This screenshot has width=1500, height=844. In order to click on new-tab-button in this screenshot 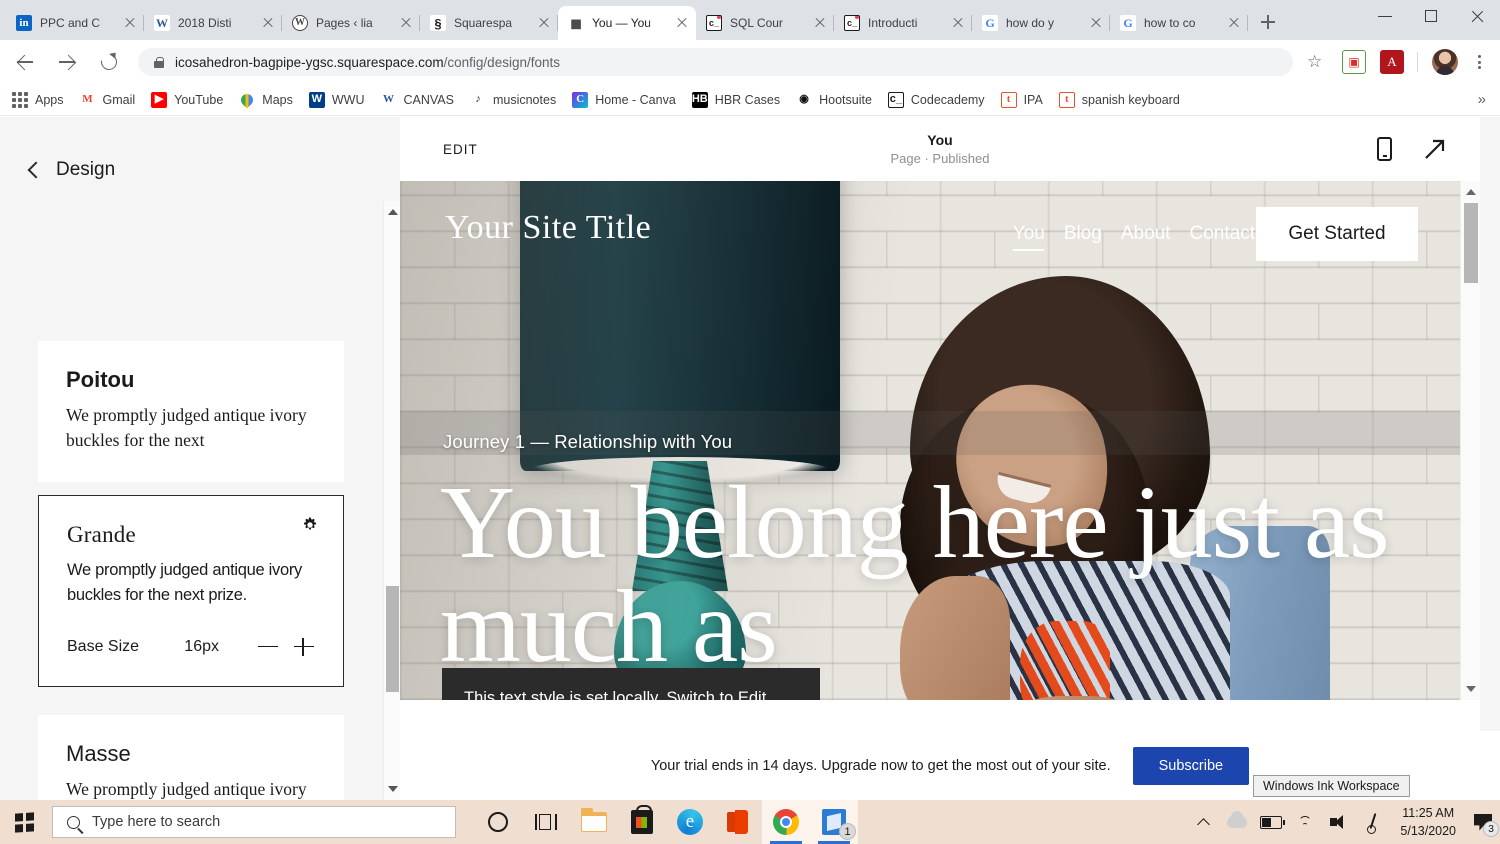, I will do `click(1268, 22)`.